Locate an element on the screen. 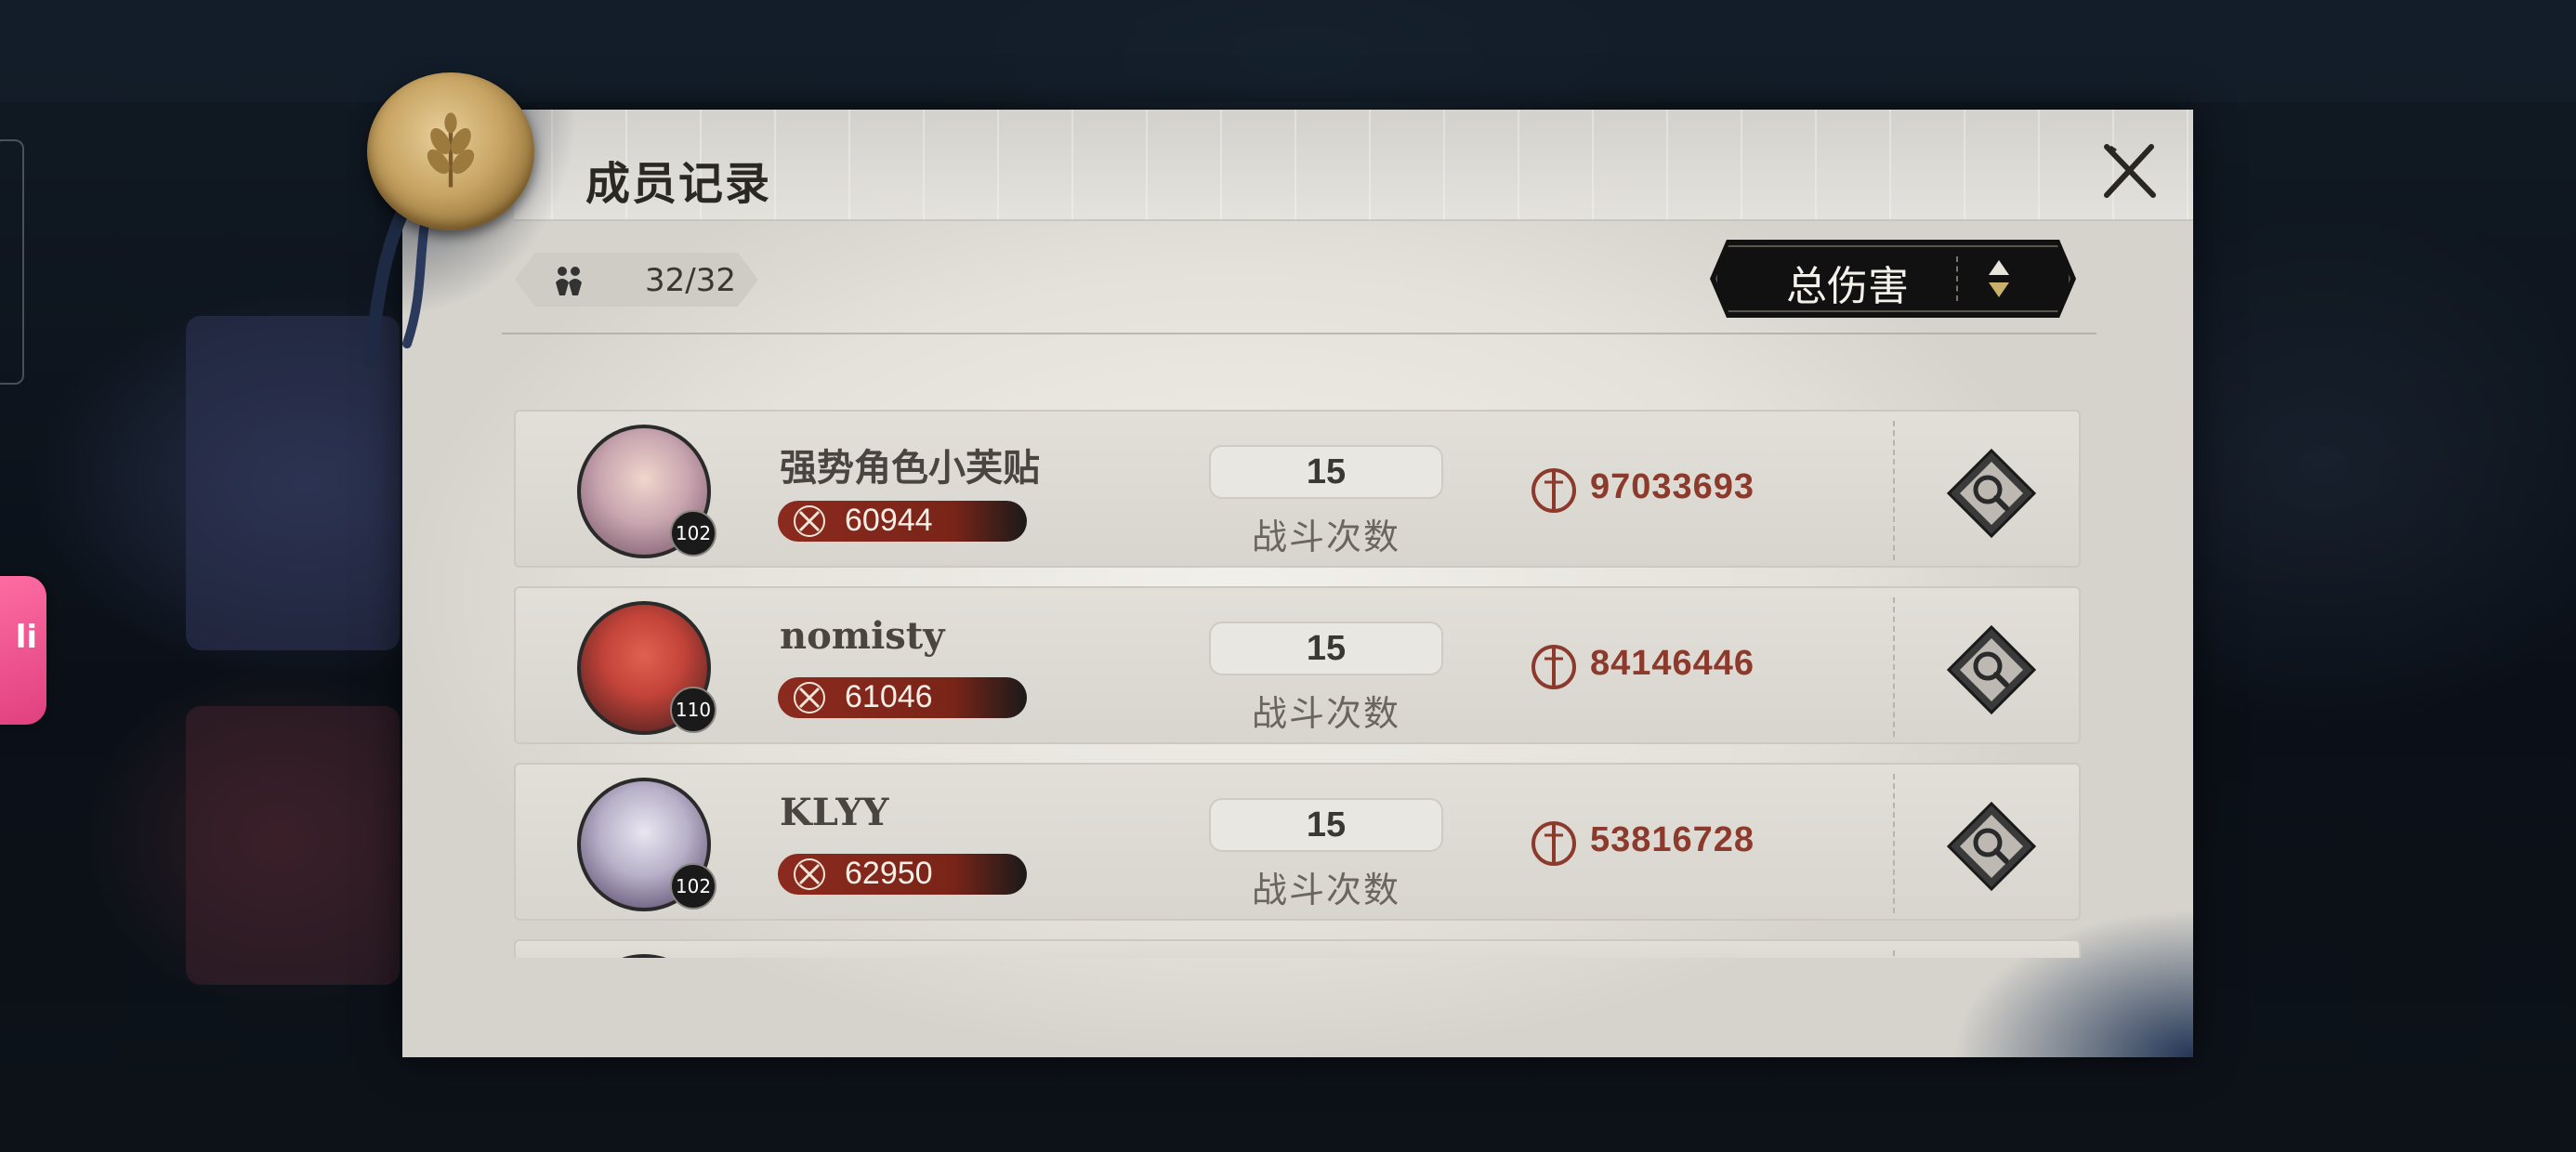 Image resolution: width=2576 pixels, height=1152 pixels. sort-label: 总伤害 is located at coordinates (1847, 286).